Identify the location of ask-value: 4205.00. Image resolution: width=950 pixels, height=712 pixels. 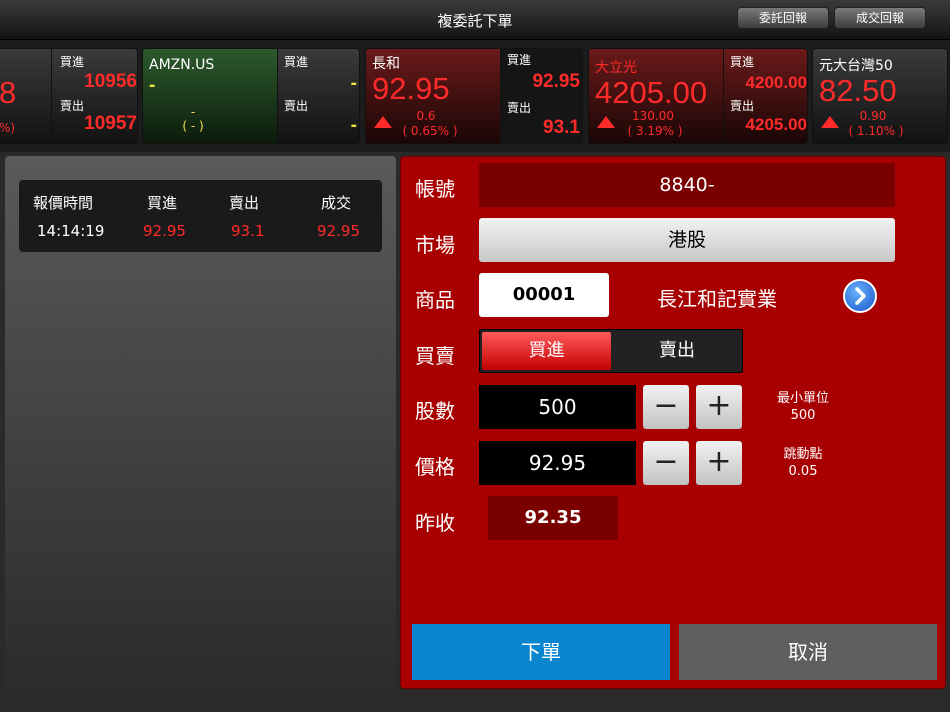
(776, 124).